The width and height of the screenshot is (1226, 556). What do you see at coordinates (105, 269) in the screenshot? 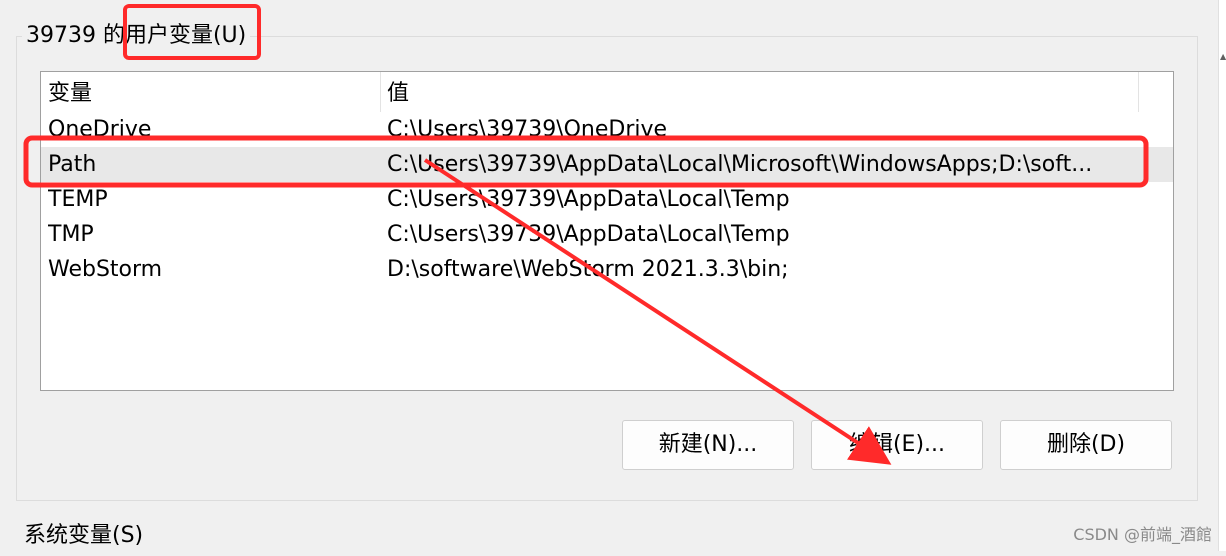
I see `row-variable-name: WebStorm` at bounding box center [105, 269].